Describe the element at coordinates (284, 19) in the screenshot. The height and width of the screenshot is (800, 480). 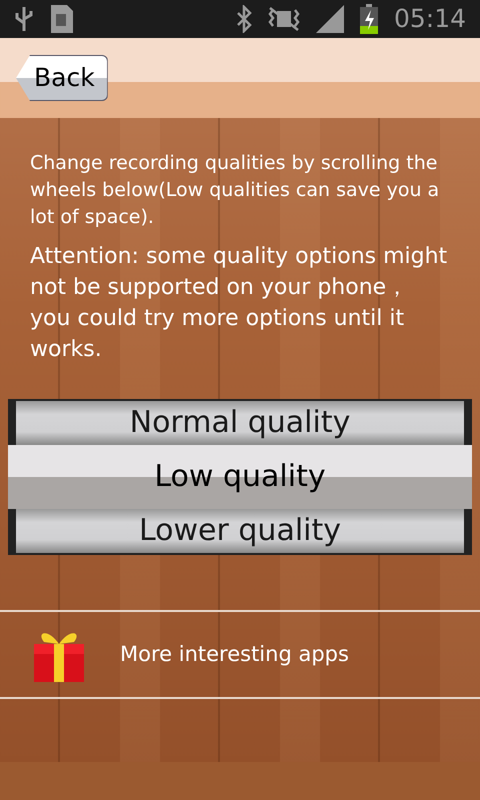
I see `vibrate-mute-icon` at that location.